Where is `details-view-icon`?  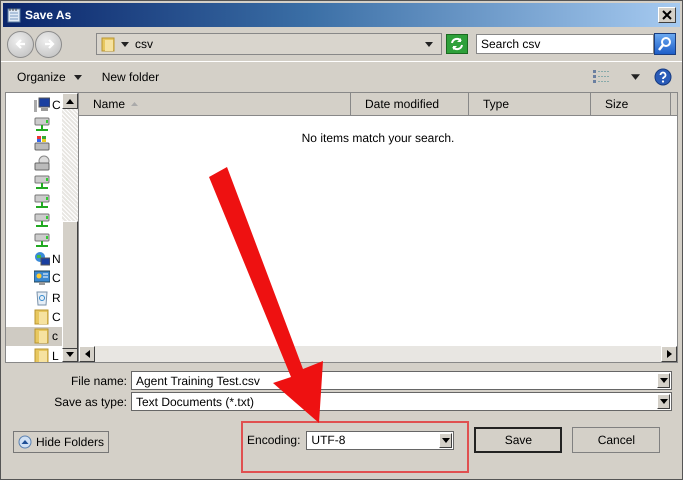
details-view-icon is located at coordinates (602, 77).